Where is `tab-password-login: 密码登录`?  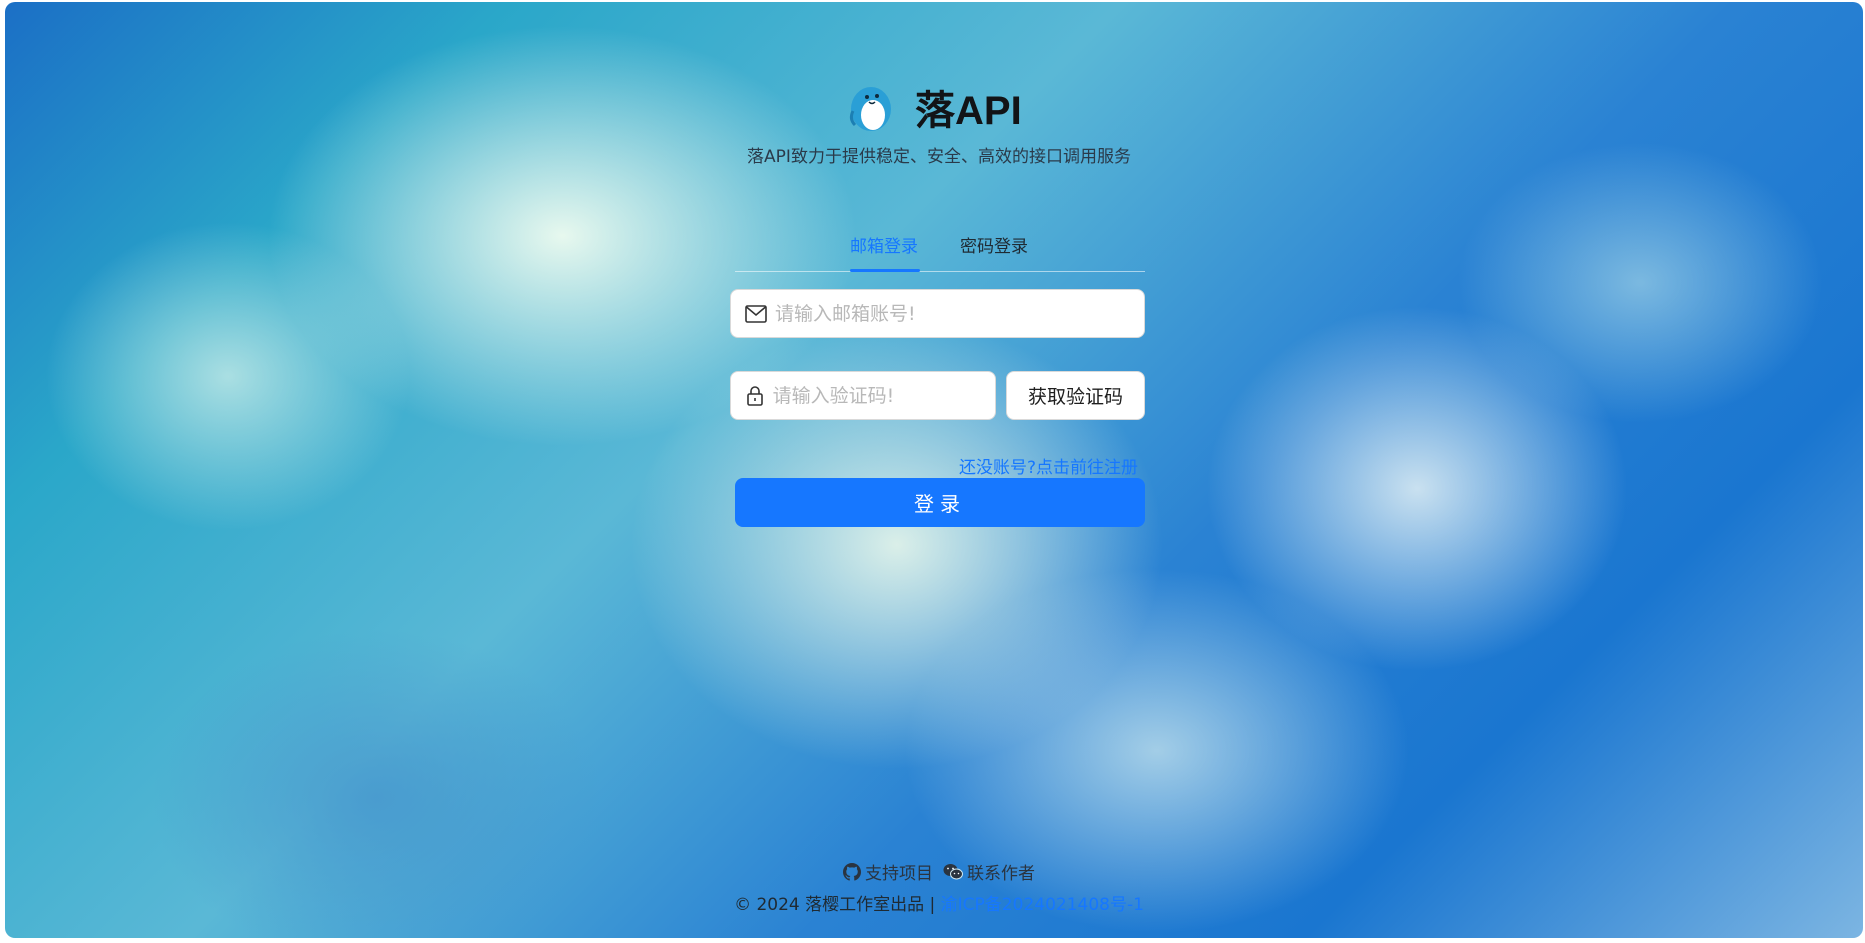
tab-password-login: 密码登录 is located at coordinates (994, 249).